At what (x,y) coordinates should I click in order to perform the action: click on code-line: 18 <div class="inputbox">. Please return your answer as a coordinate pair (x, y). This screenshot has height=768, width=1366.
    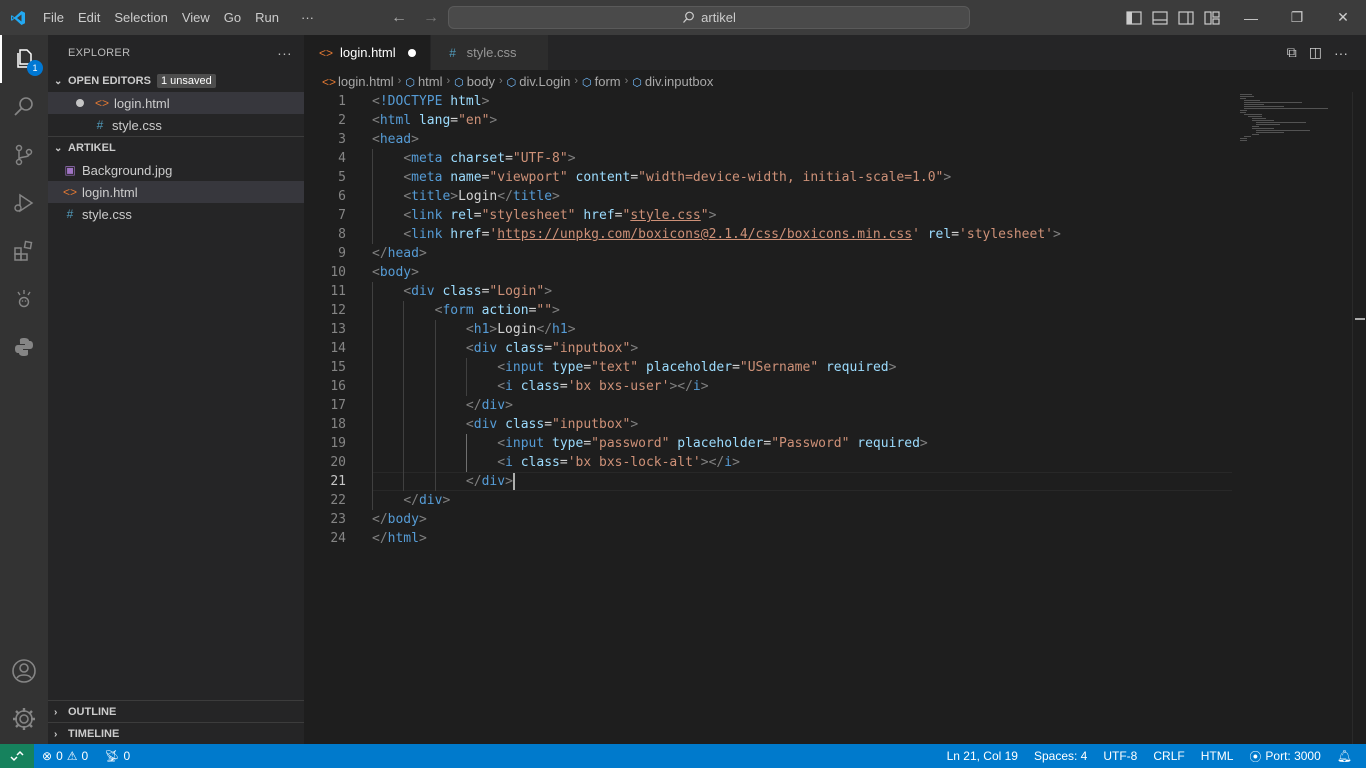
    Looking at the image, I should click on (769, 424).